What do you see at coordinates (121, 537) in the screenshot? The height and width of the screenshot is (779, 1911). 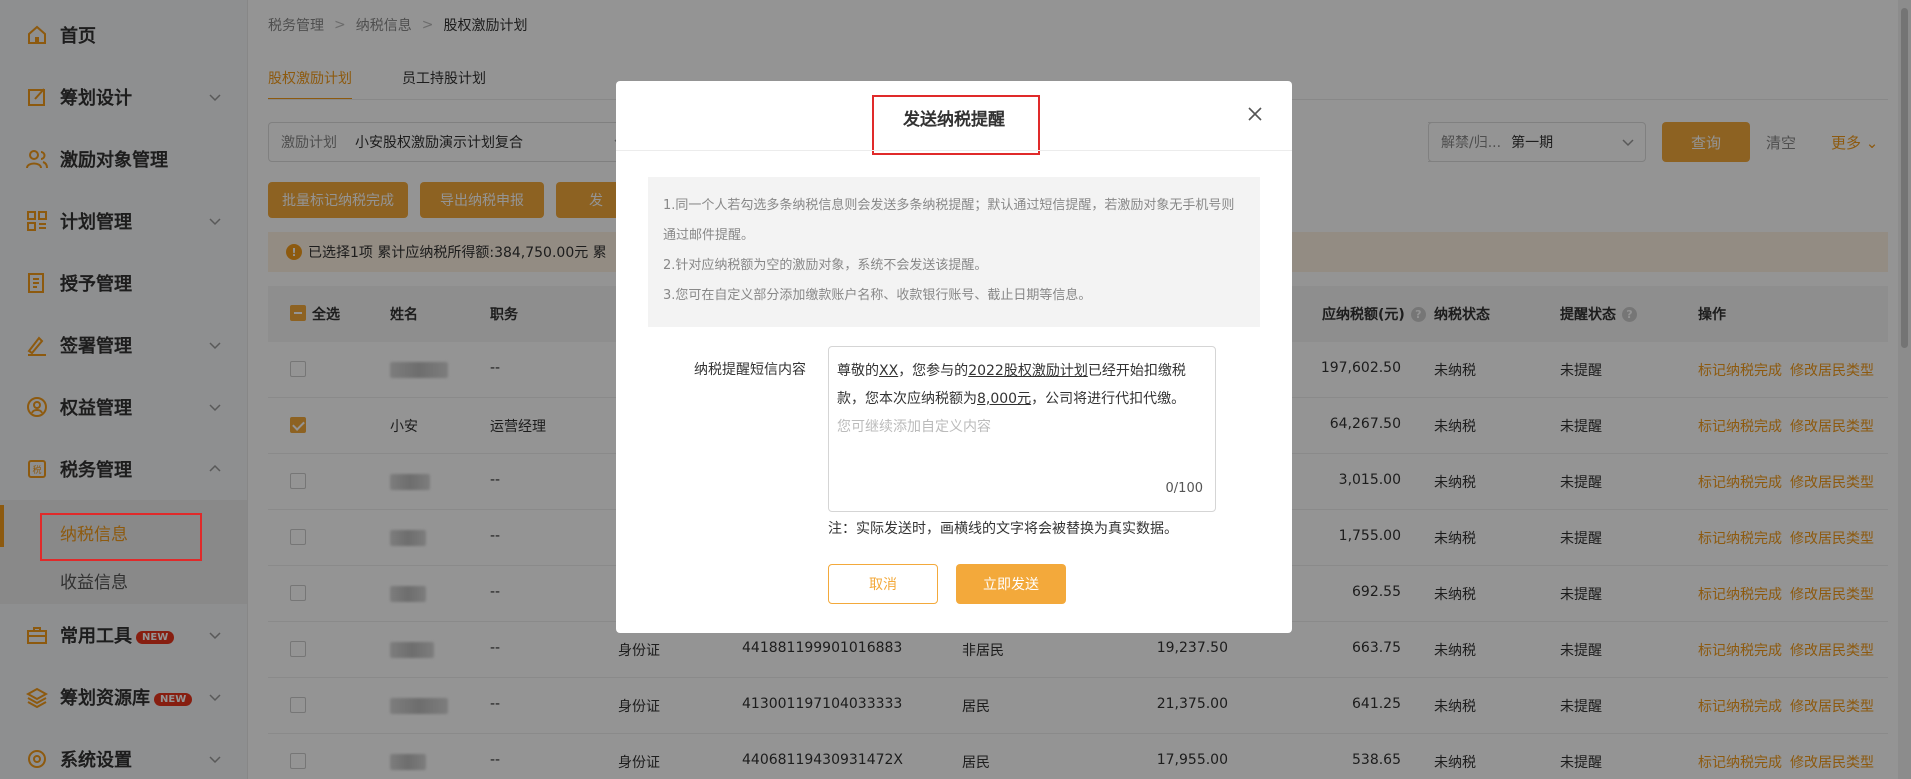 I see `highlight-box-sidebar` at bounding box center [121, 537].